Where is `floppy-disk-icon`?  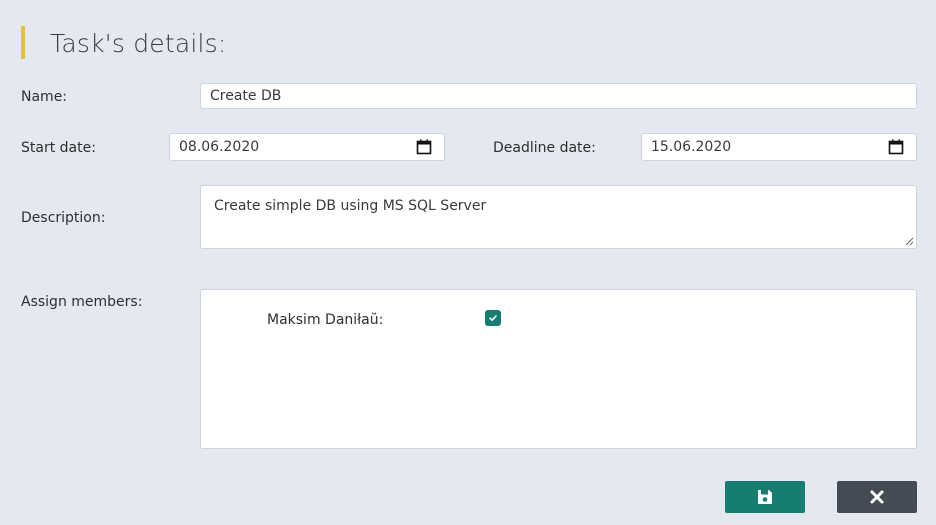 floppy-disk-icon is located at coordinates (765, 497).